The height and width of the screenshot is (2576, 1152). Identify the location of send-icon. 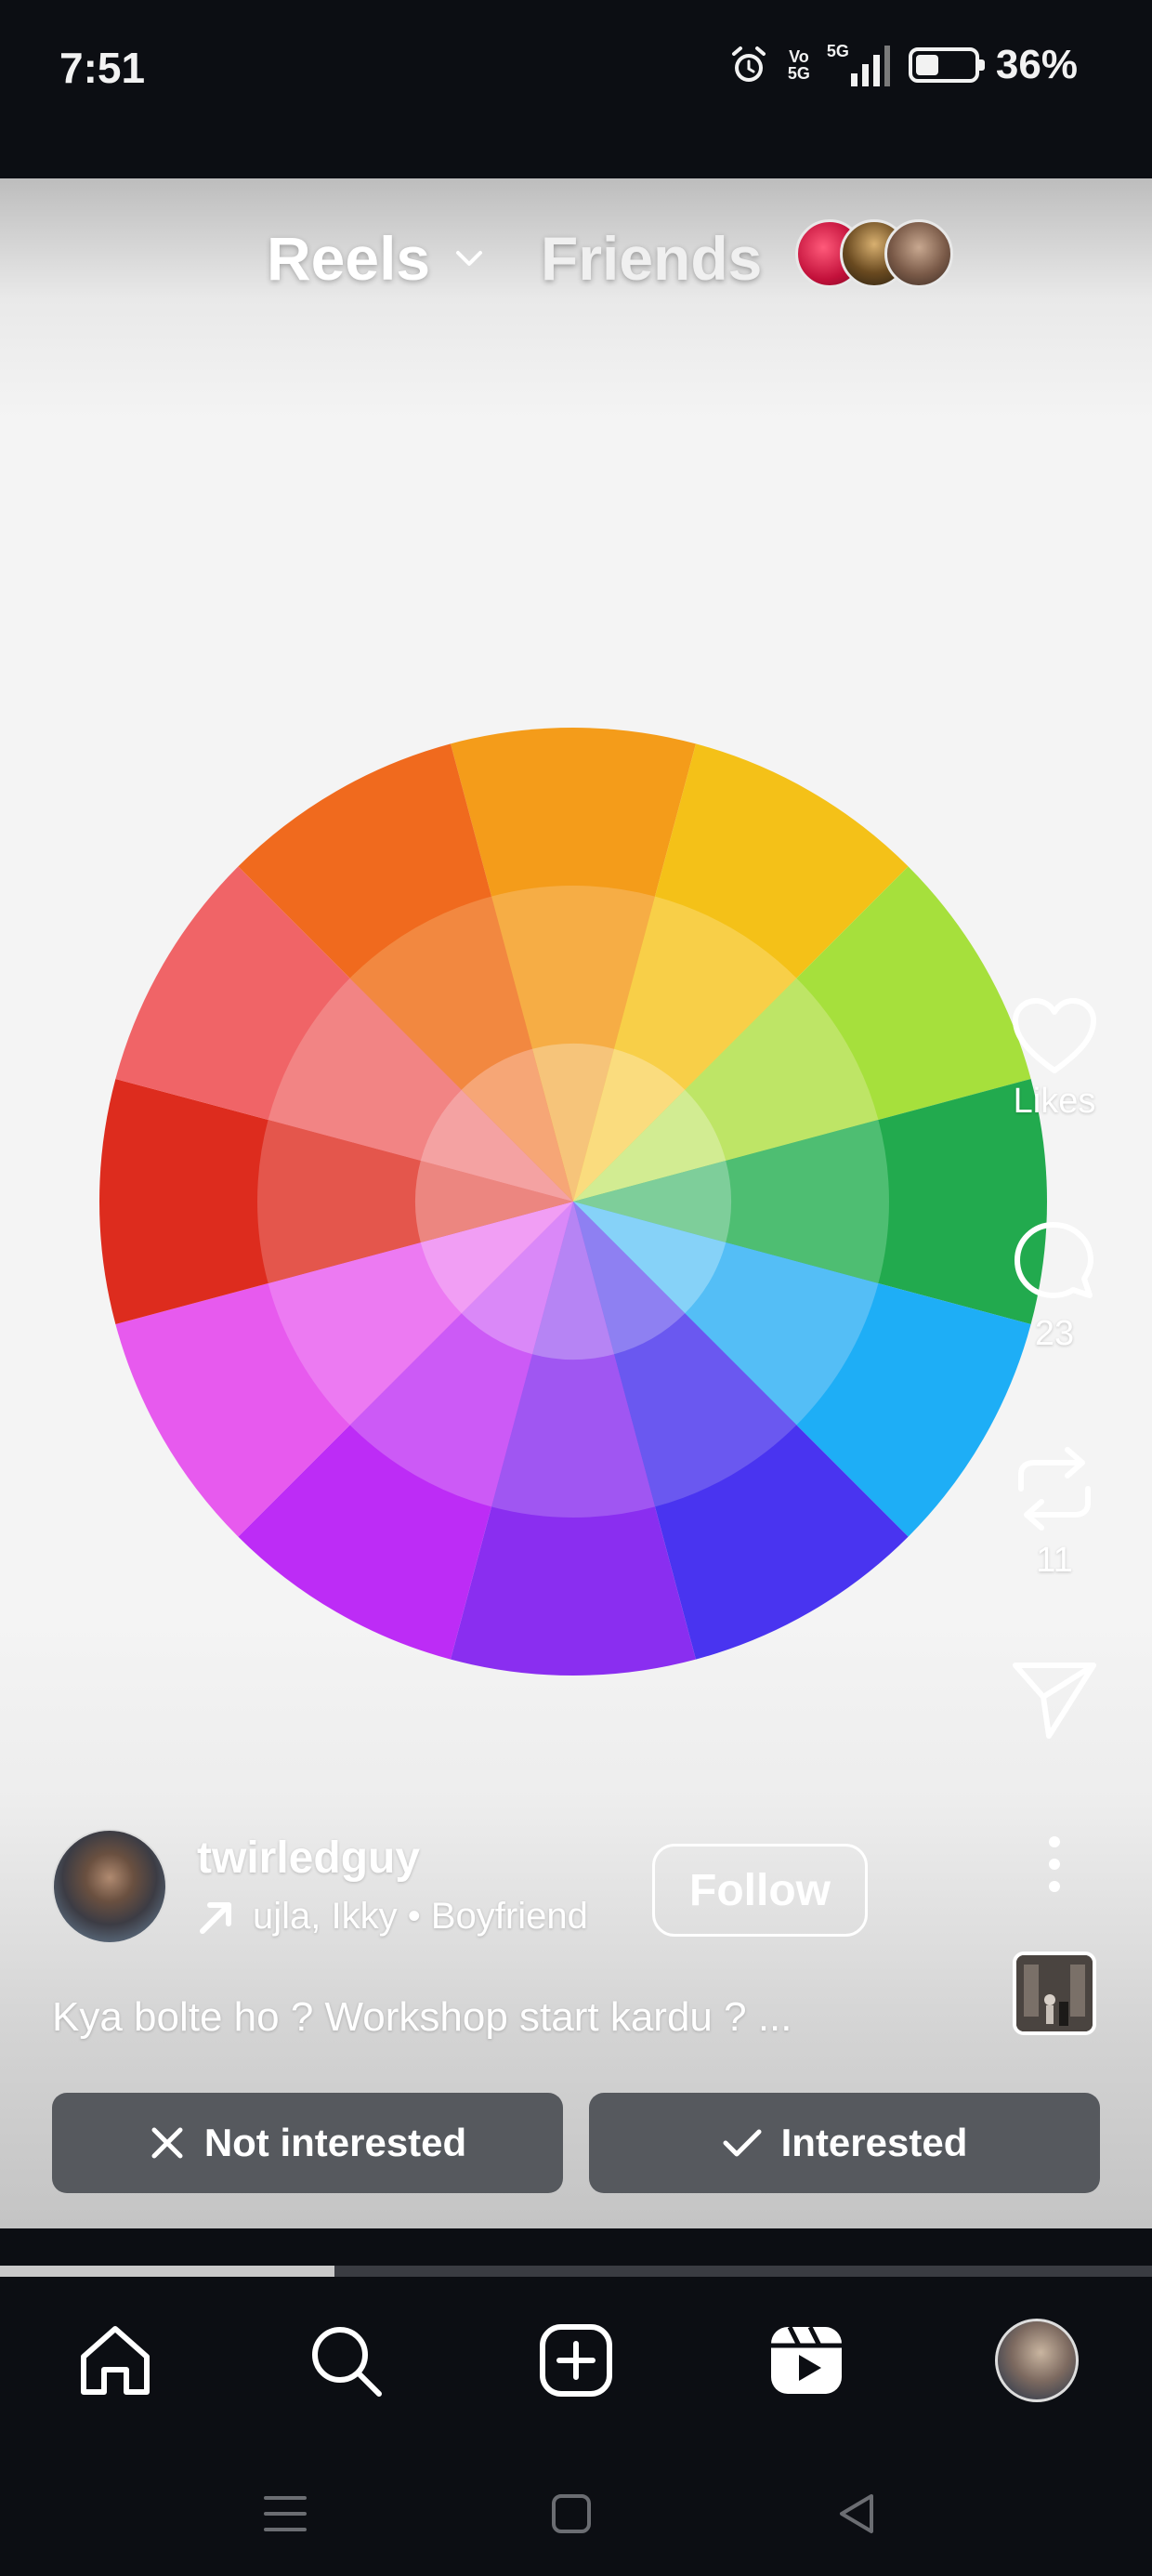
(1054, 1699).